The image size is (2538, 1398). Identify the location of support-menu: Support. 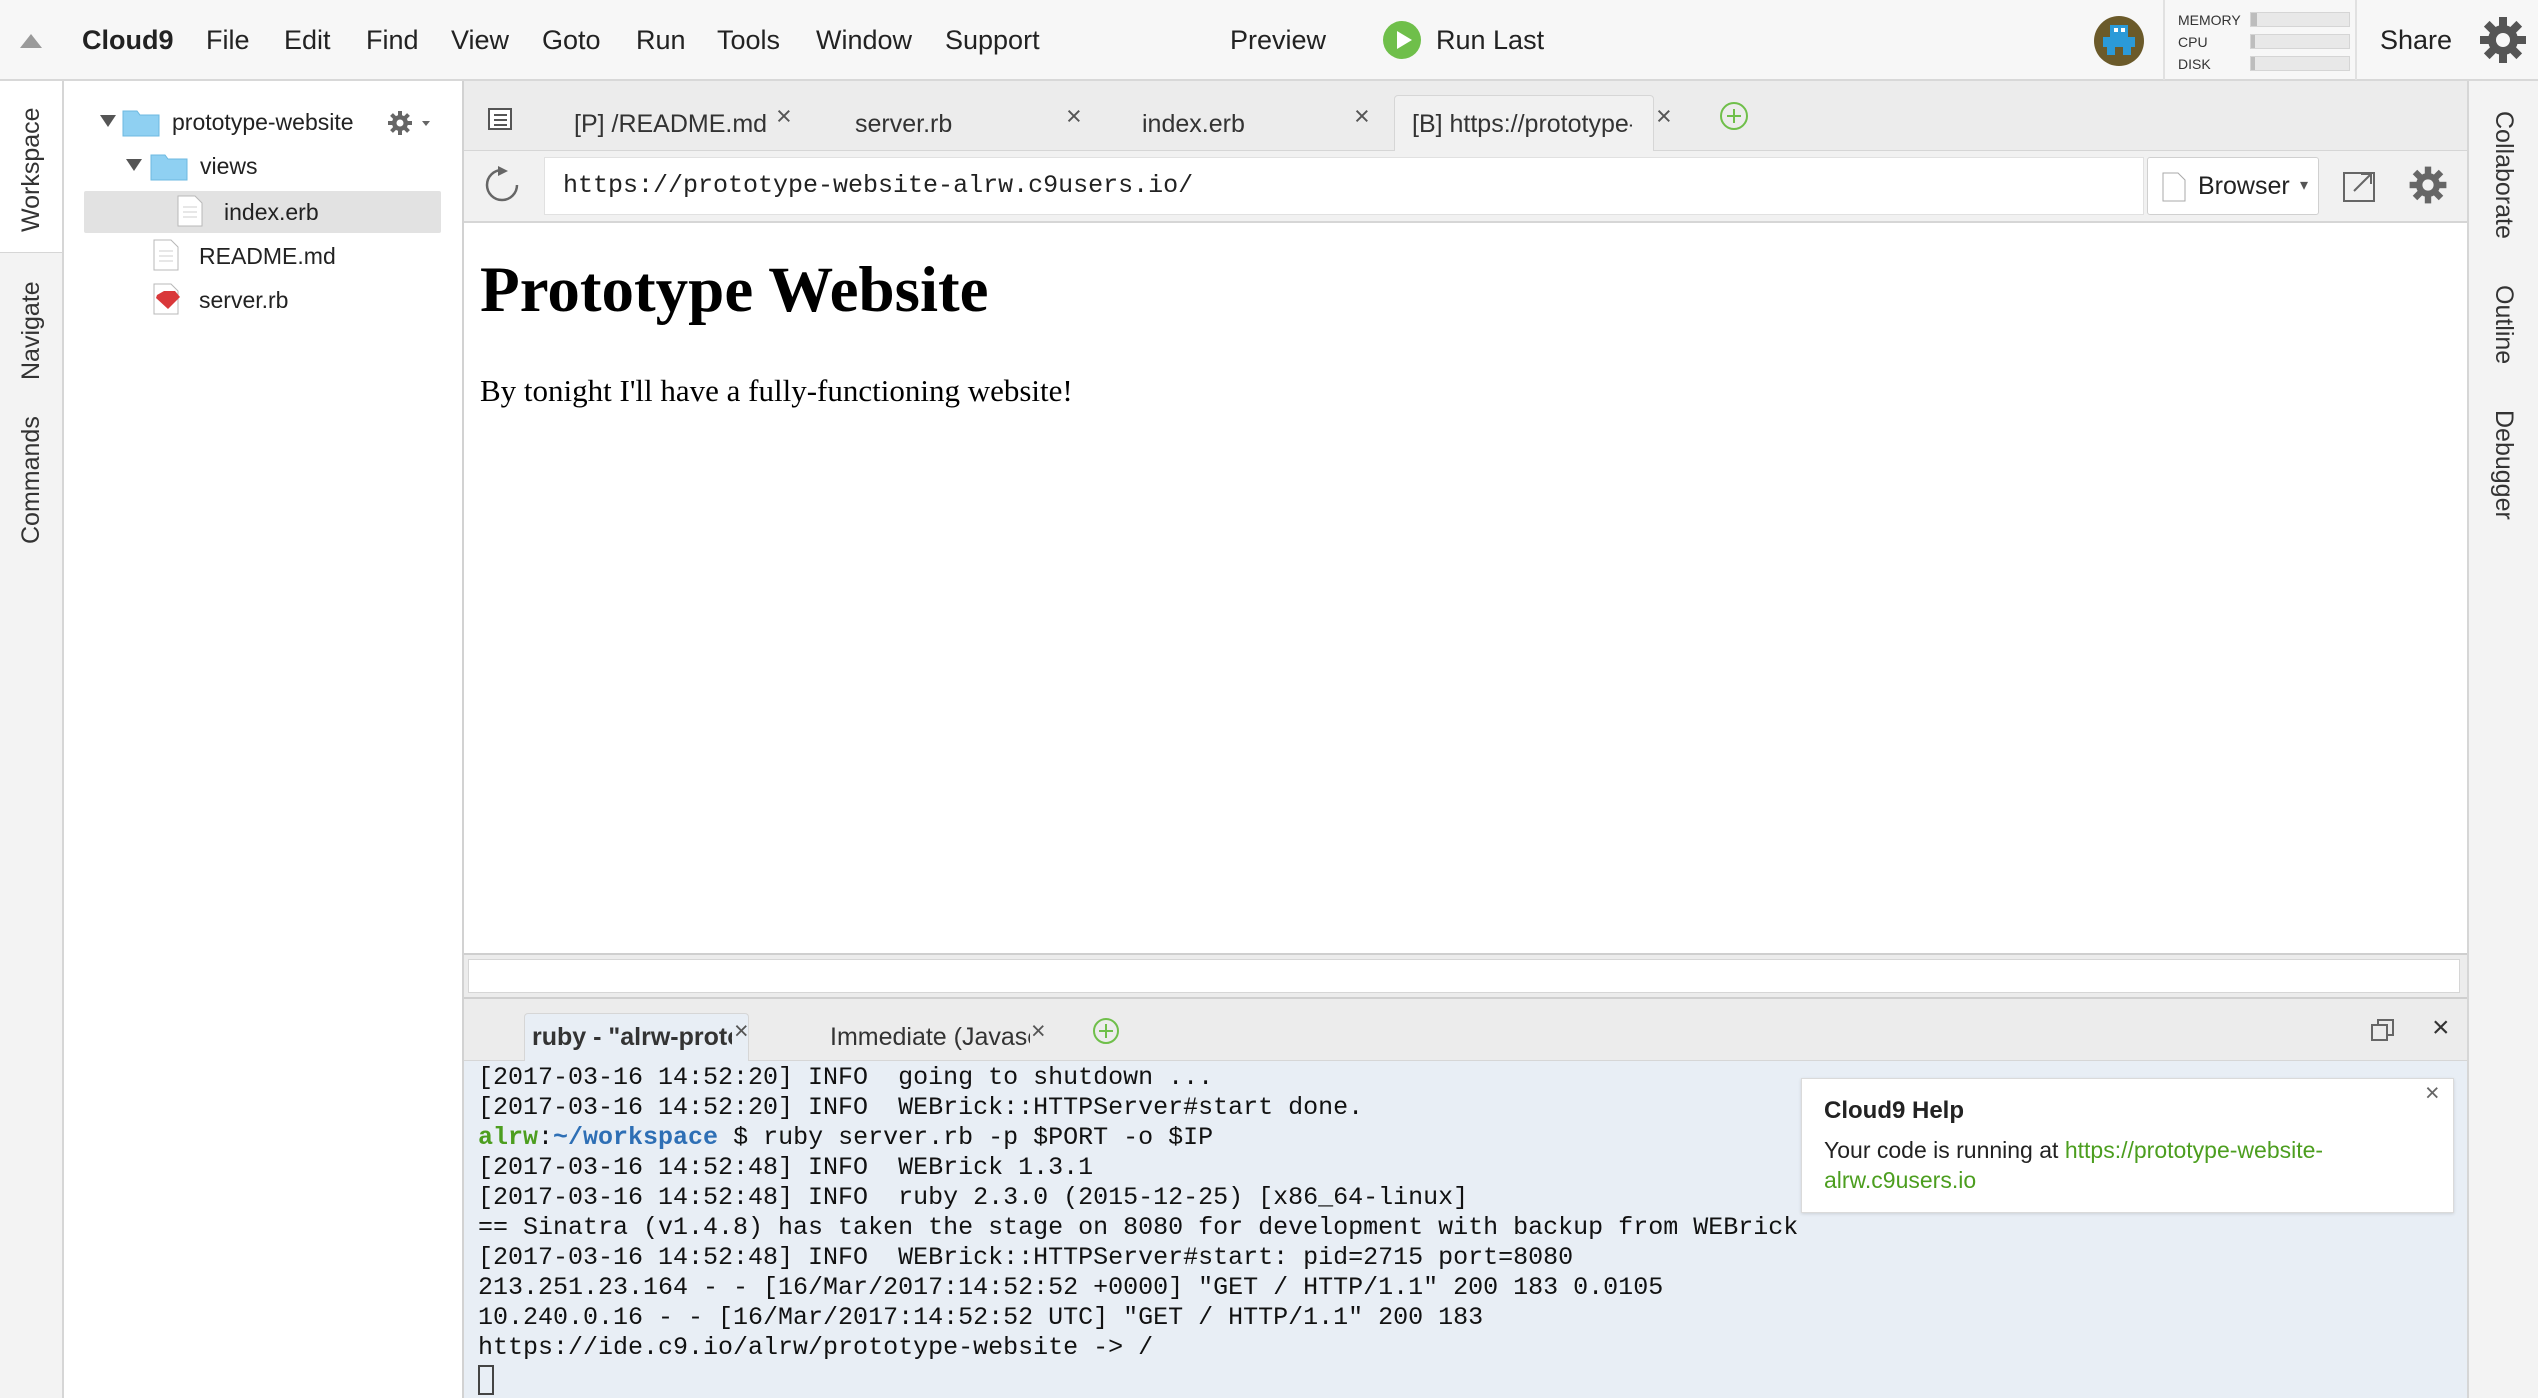
(992, 40).